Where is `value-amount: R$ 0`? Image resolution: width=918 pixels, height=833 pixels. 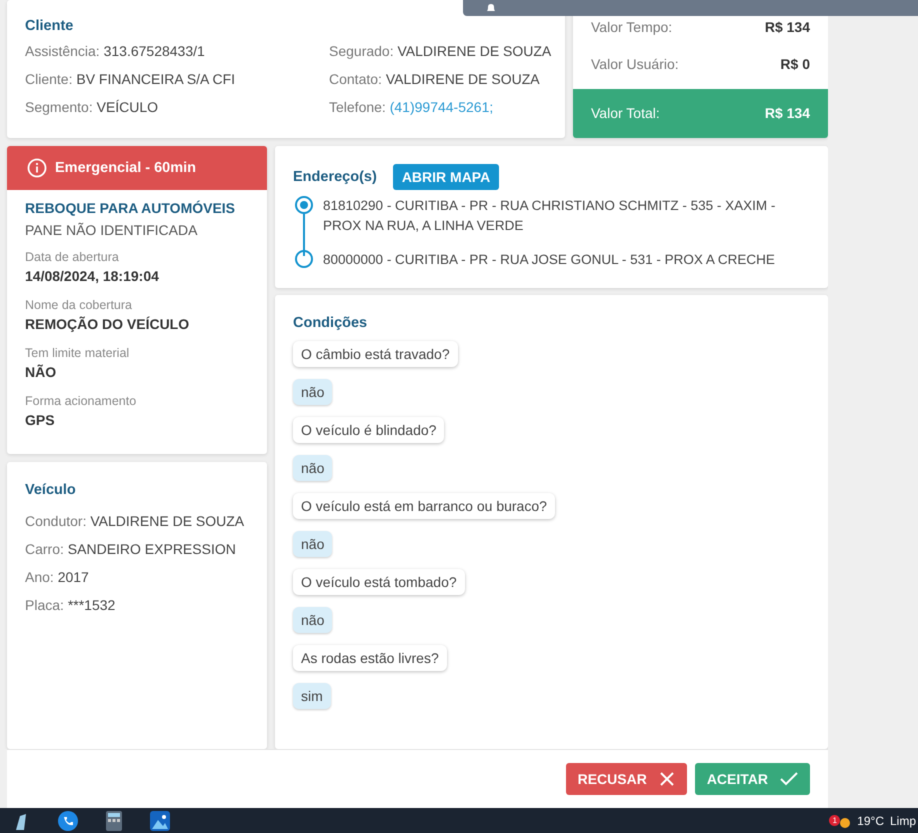 value-amount: R$ 0 is located at coordinates (795, 64).